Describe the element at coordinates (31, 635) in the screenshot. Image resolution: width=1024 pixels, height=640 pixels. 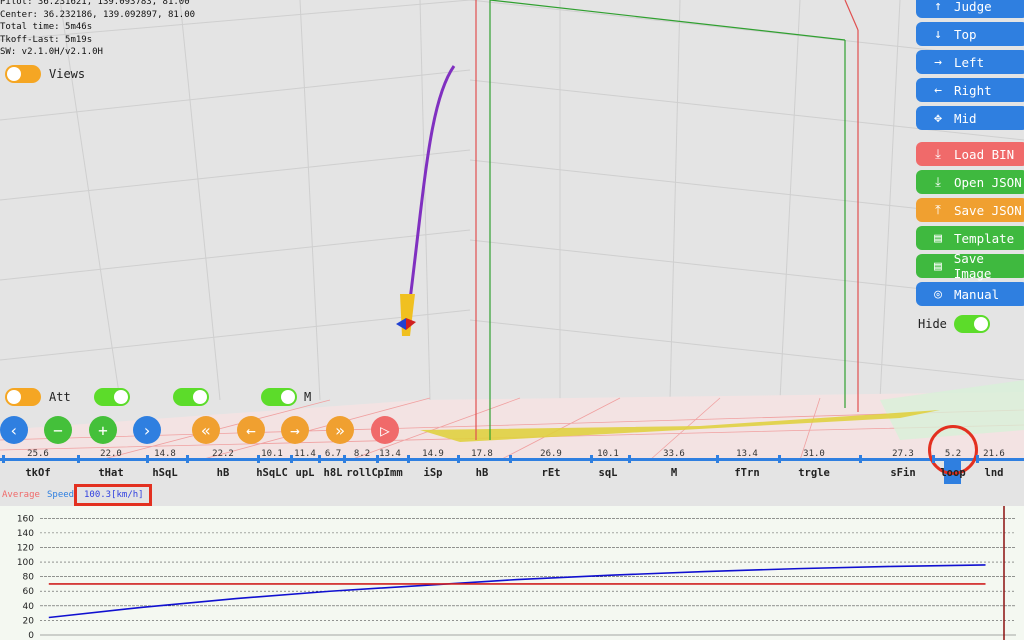
I see `y-tick-label: 0` at that location.